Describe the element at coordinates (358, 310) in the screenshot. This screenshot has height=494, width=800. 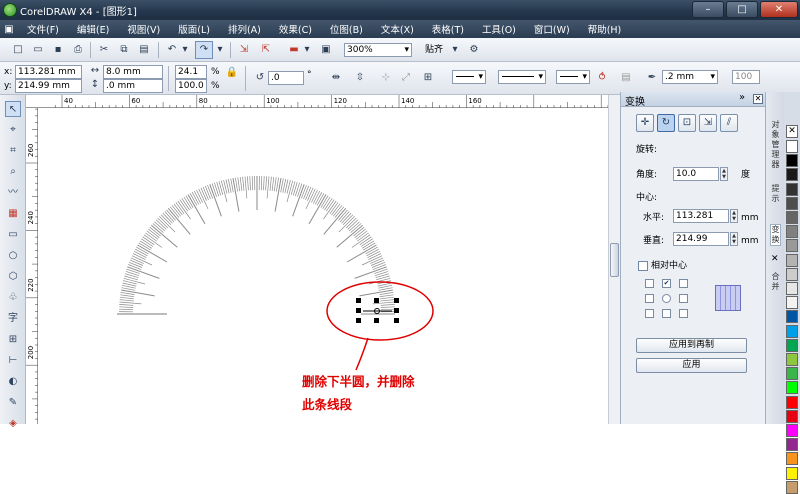
I see `selection-handle-ml` at that location.